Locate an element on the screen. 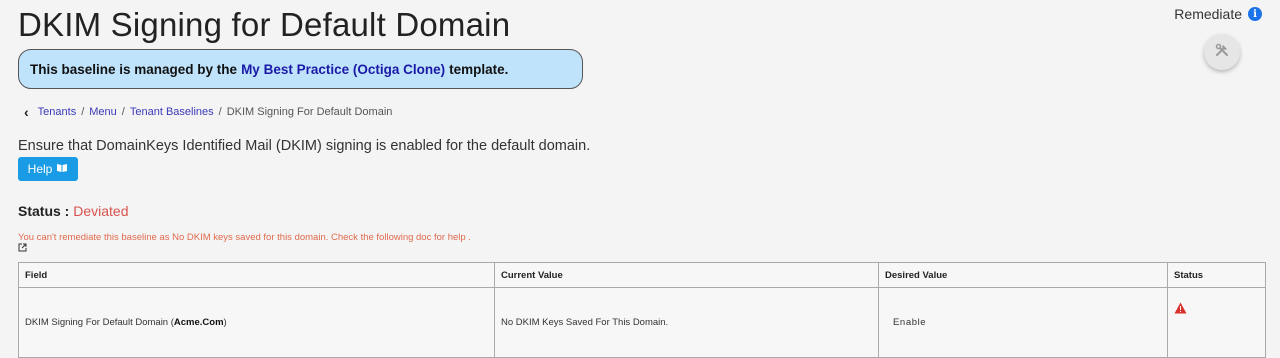 The height and width of the screenshot is (358, 1280). field-text: DKIM Signing For Default Domain ( is located at coordinates (99, 322).